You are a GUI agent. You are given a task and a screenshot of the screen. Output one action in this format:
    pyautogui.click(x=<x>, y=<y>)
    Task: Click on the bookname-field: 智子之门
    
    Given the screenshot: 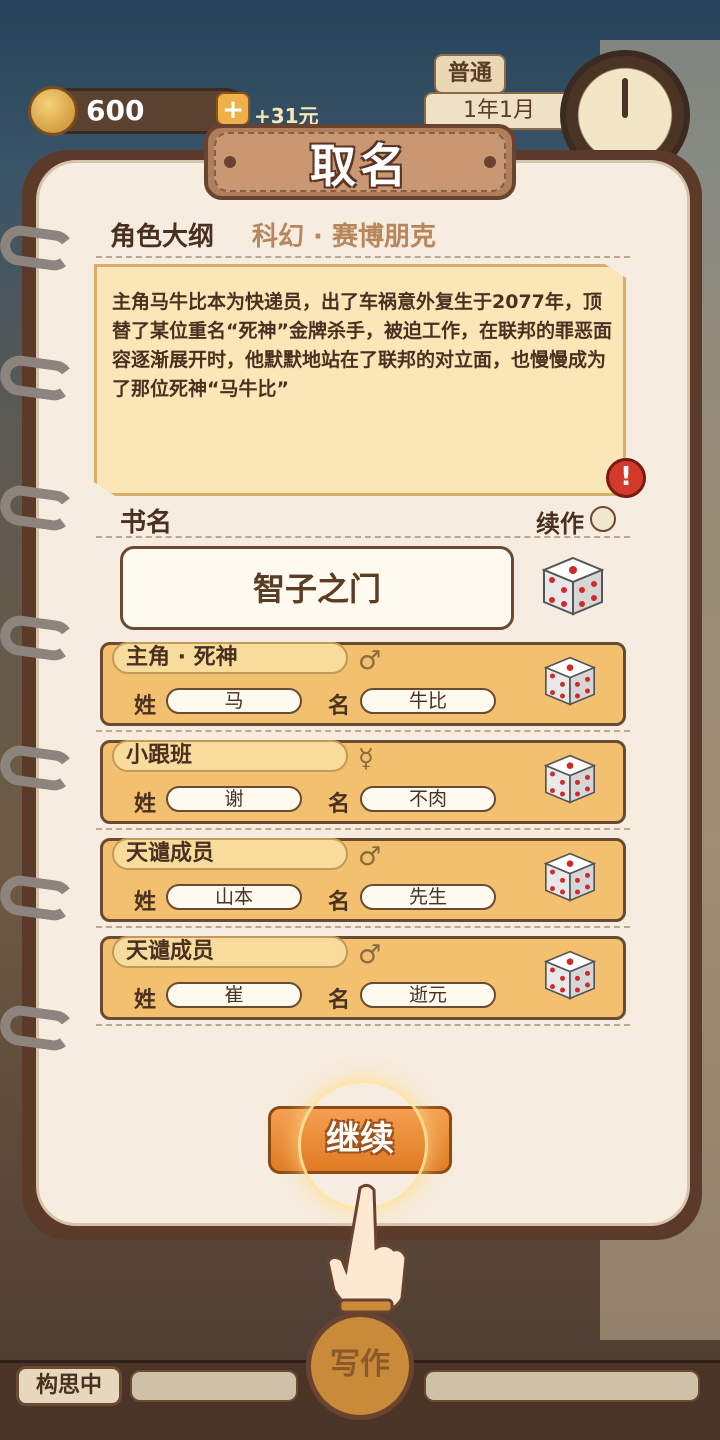 What is the action you would take?
    pyautogui.click(x=317, y=588)
    